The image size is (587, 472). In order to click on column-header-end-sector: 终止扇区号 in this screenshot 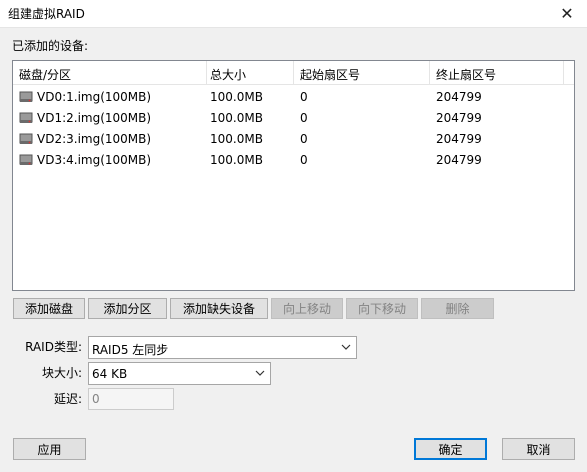, I will do `click(466, 74)`.